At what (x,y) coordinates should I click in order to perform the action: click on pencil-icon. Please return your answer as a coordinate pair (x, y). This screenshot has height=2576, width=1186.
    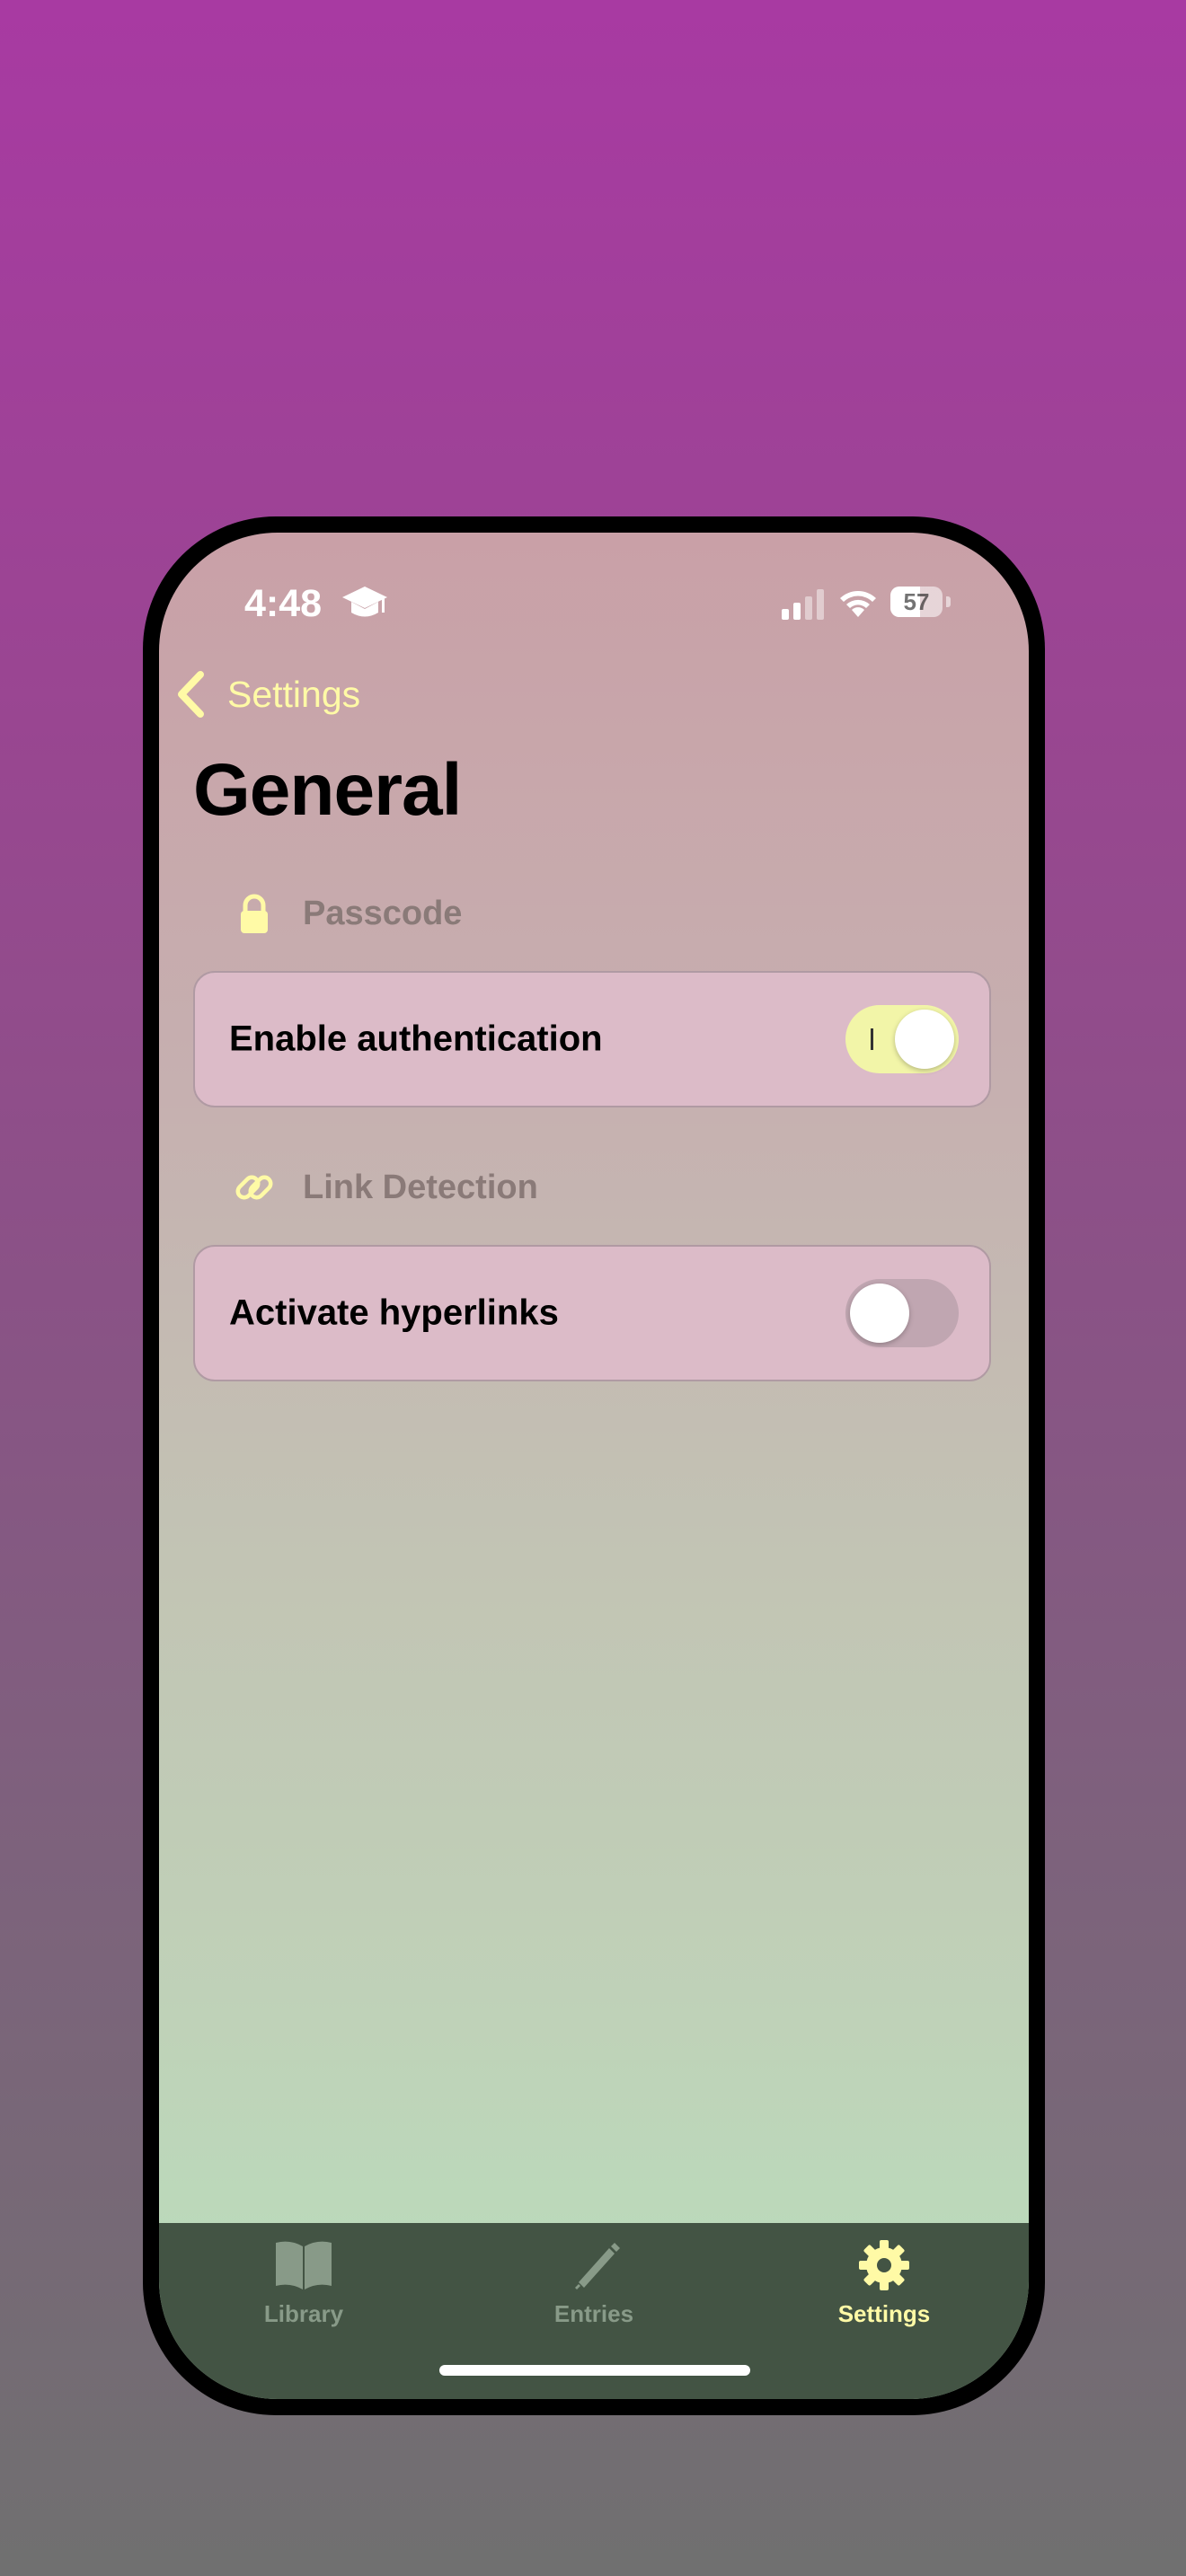
    Looking at the image, I should click on (597, 2266).